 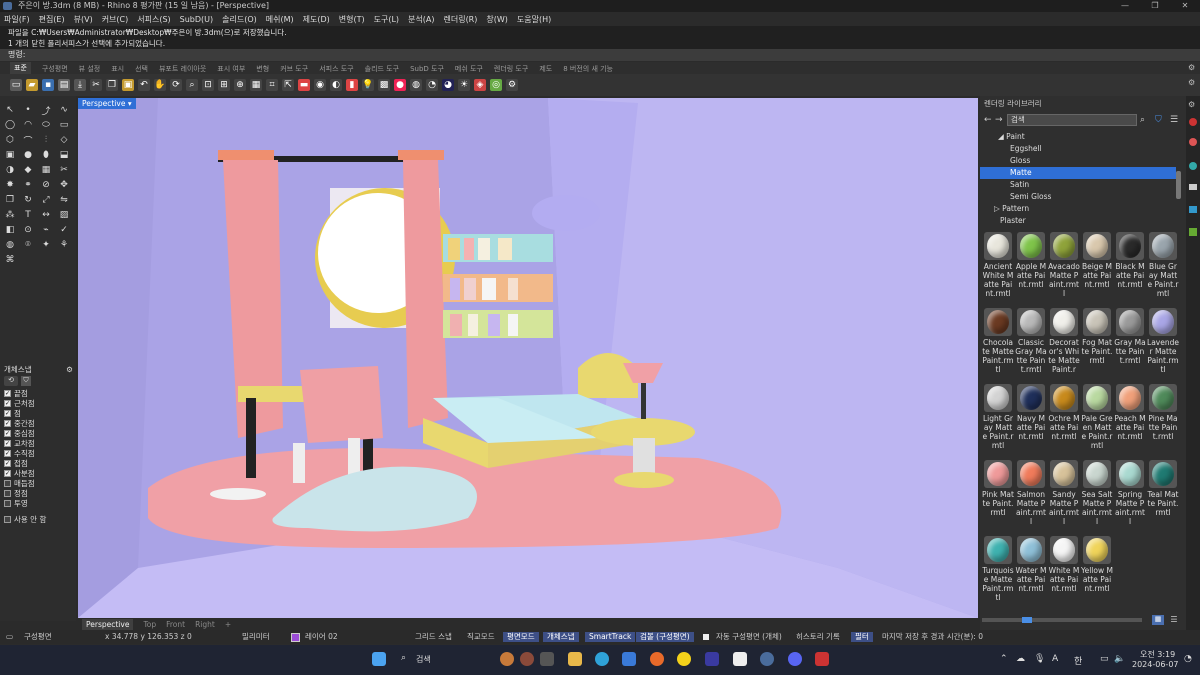 What do you see at coordinates (7, 519) in the screenshot?
I see `disable-osnap-checkbox` at bounding box center [7, 519].